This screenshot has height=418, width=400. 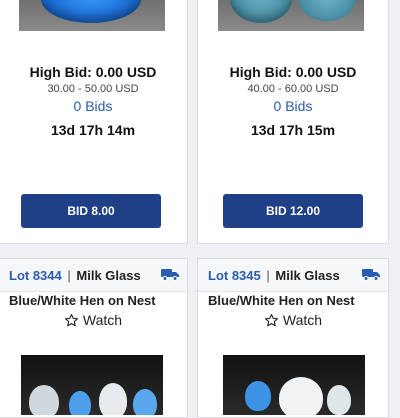 I want to click on lot-header: Lot 8345 | Milk Glass, so click(x=293, y=275).